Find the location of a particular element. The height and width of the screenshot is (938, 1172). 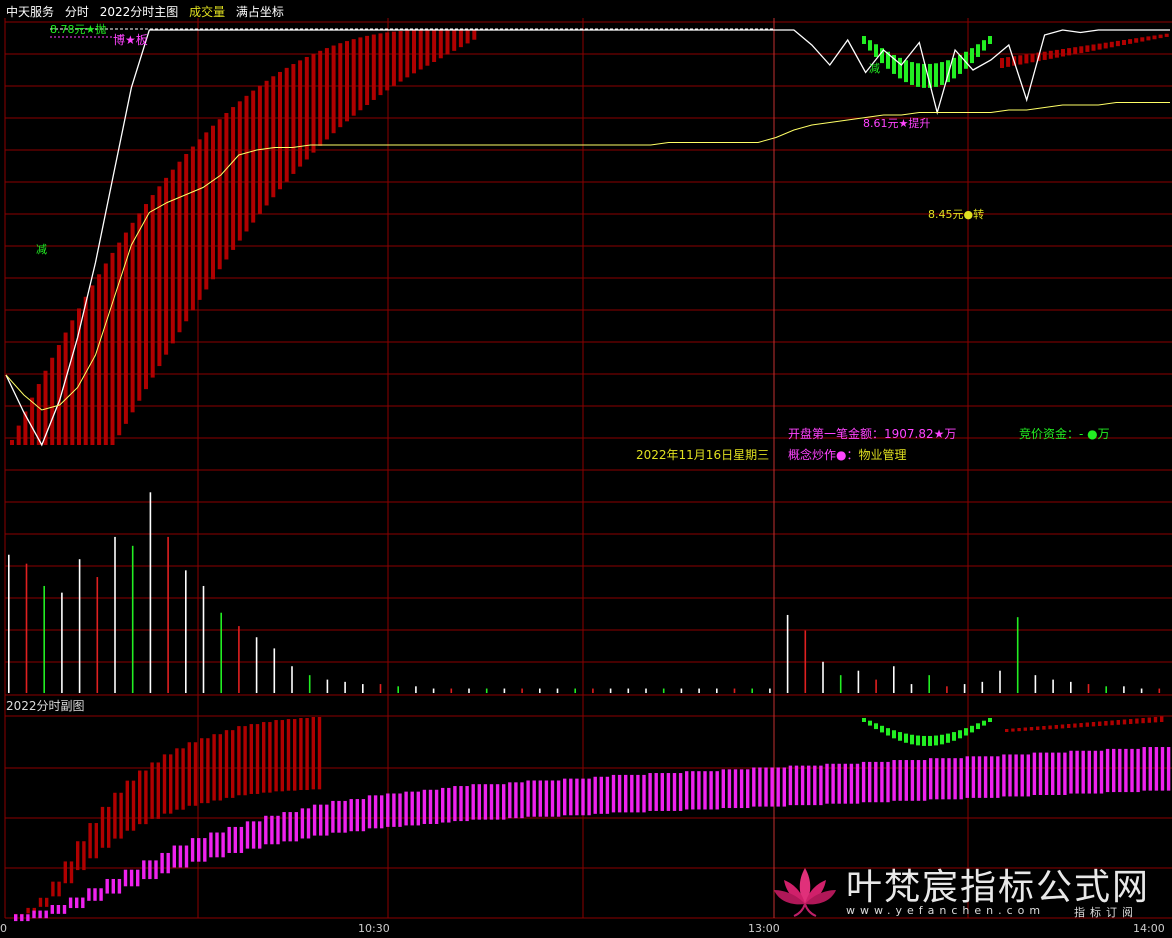

coord-label: 满占坐标 is located at coordinates (260, 12).